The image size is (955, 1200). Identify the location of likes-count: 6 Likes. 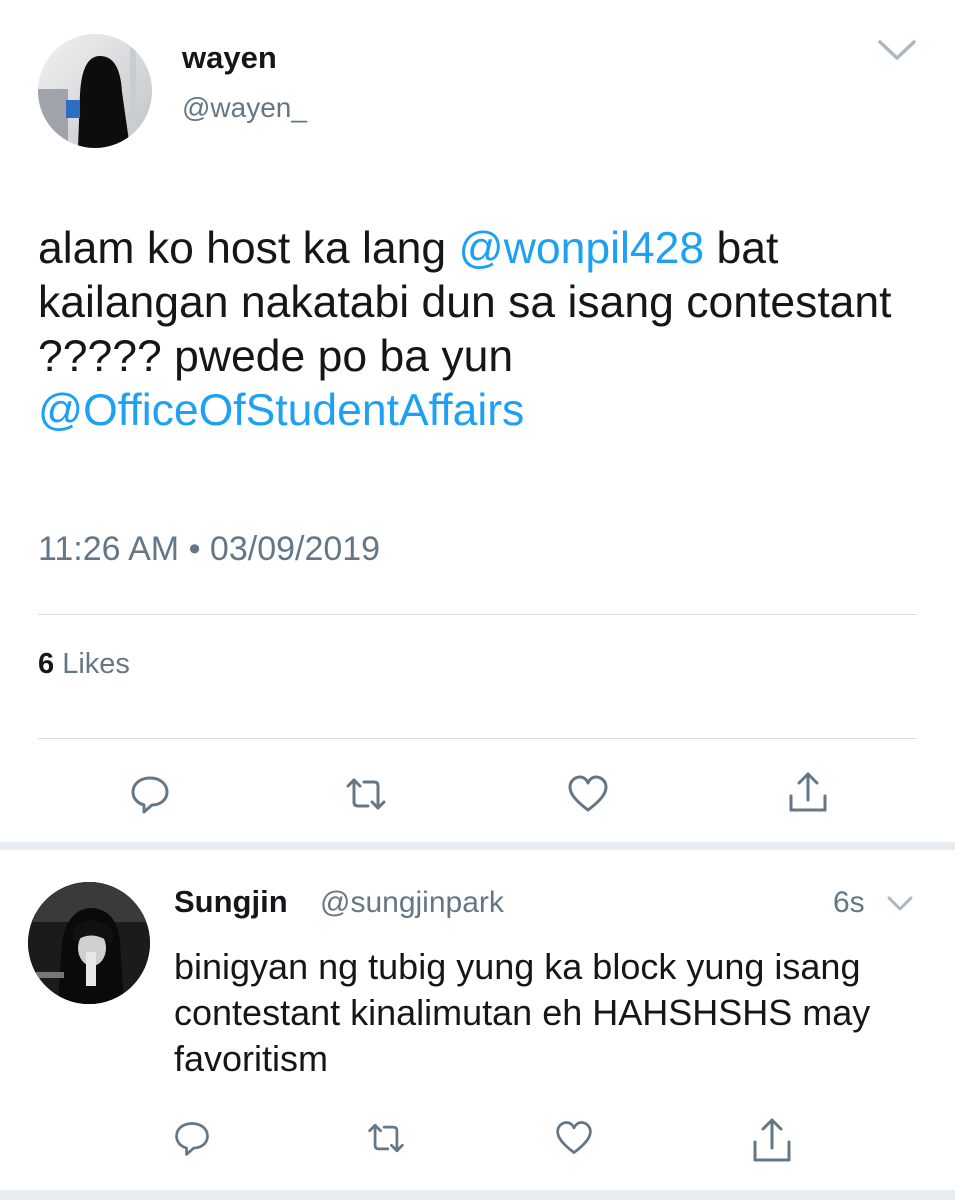
(84, 664).